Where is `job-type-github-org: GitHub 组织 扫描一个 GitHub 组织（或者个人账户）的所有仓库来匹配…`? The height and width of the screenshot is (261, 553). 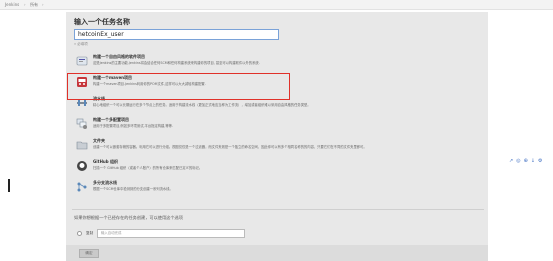
job-type-github-org: GitHub 组织 扫描一个 GitHub 组织（或者个人账户）的所有仓库来匹配… is located at coordinates (277, 167).